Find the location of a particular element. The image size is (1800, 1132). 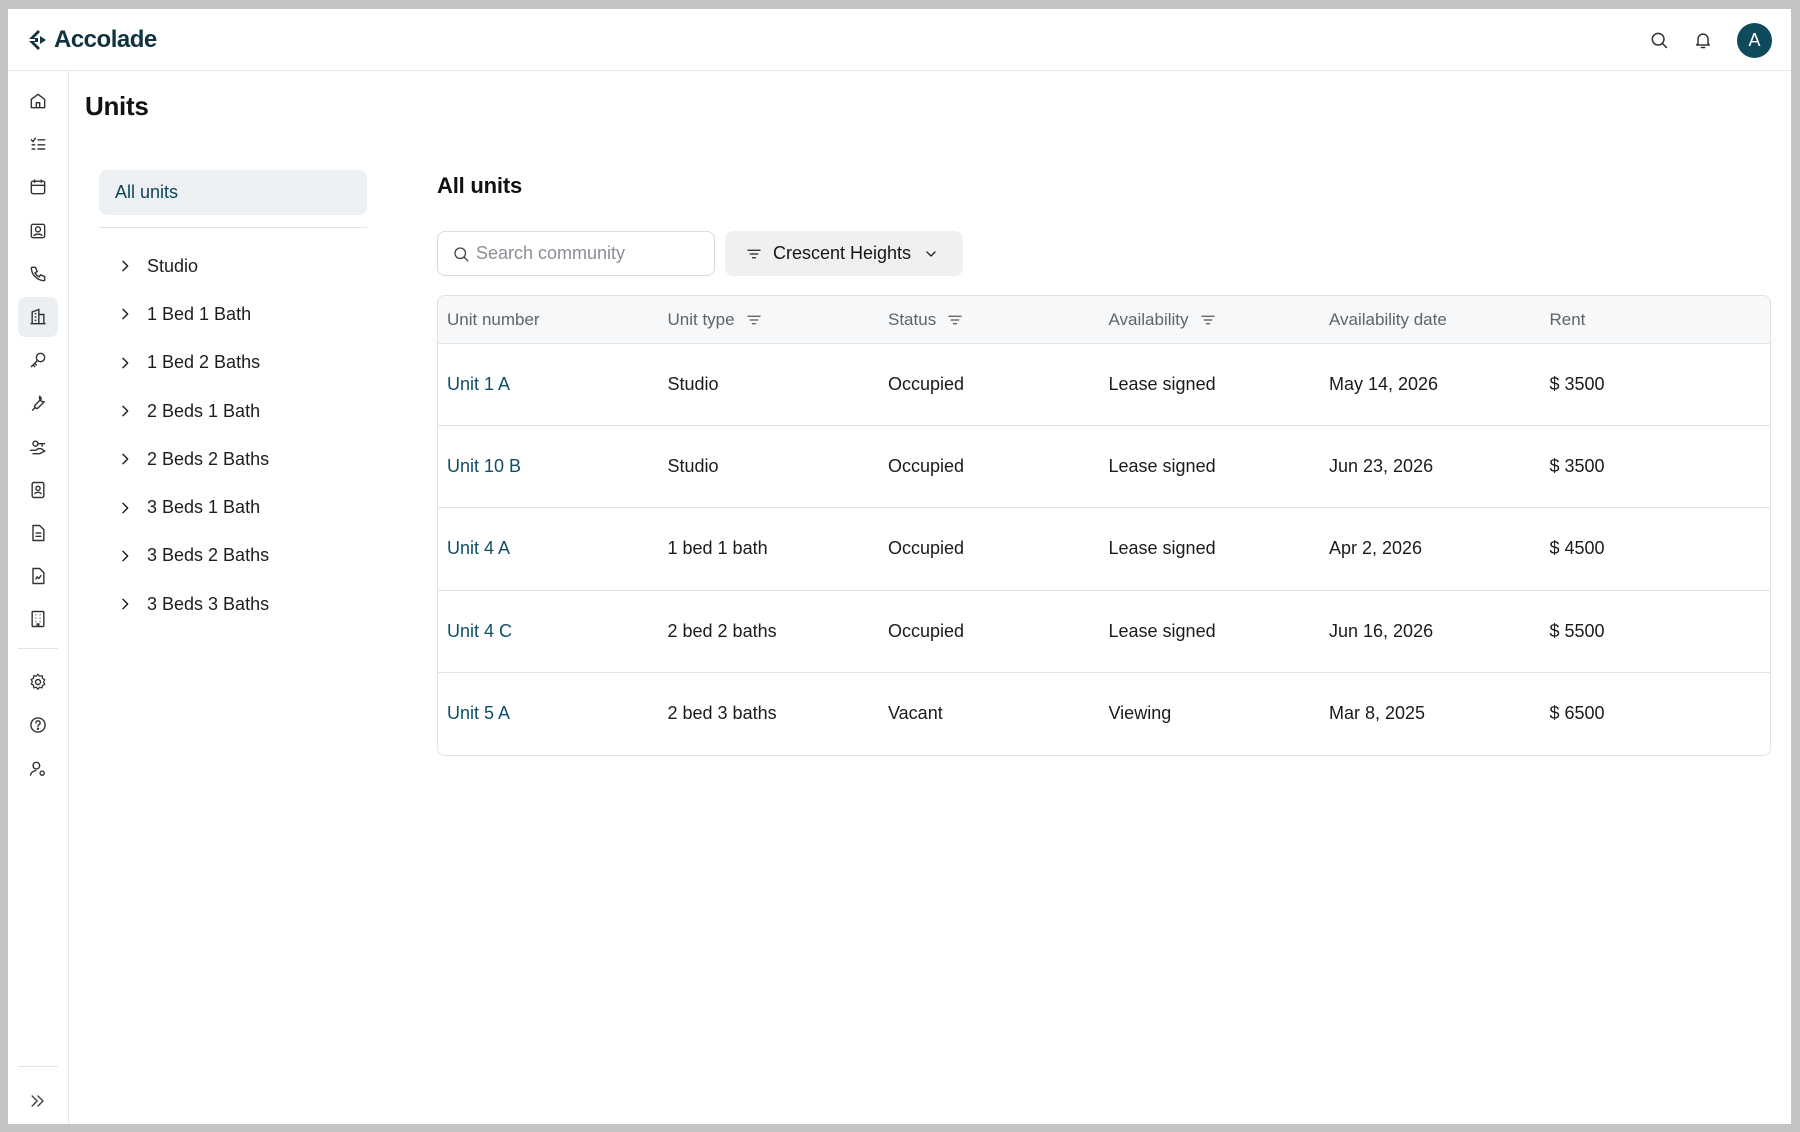

calendar-icon is located at coordinates (38, 187).